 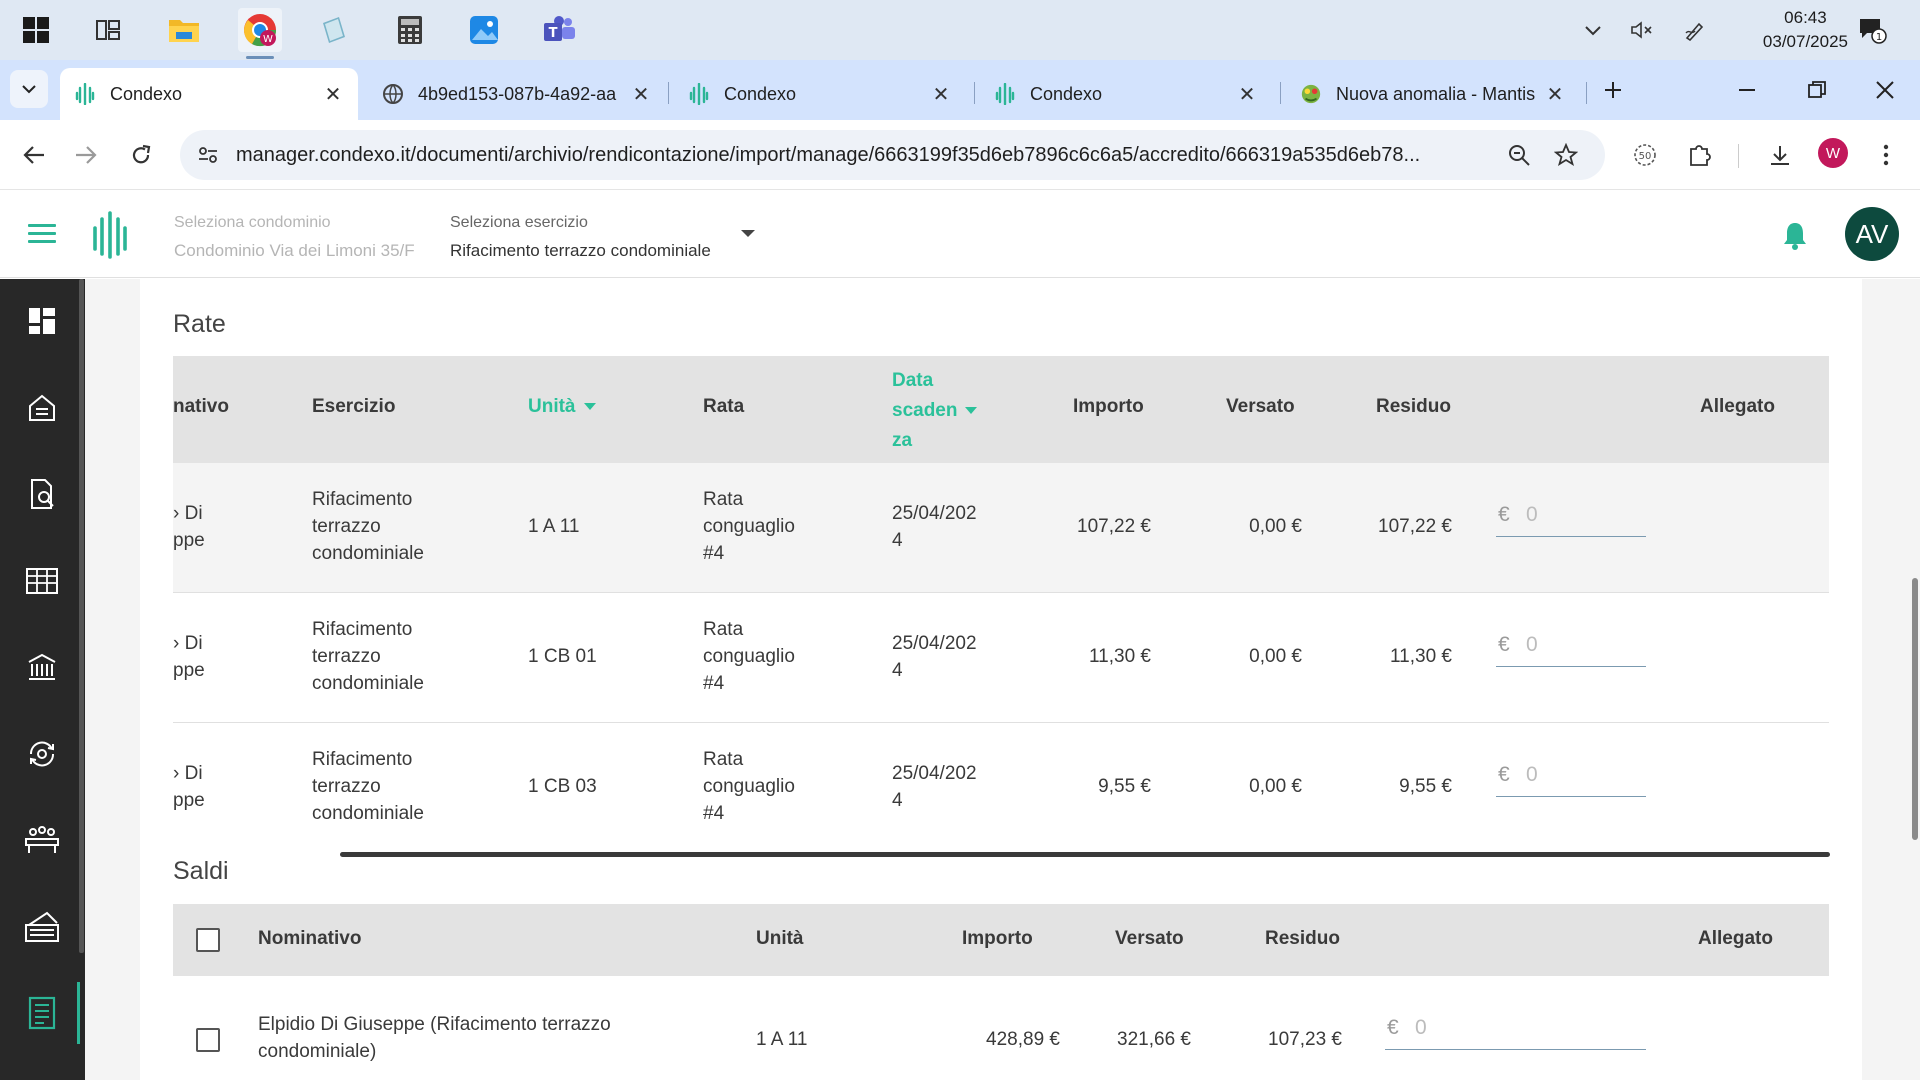 I want to click on extension-50-icon: 50, so click(x=1645, y=155).